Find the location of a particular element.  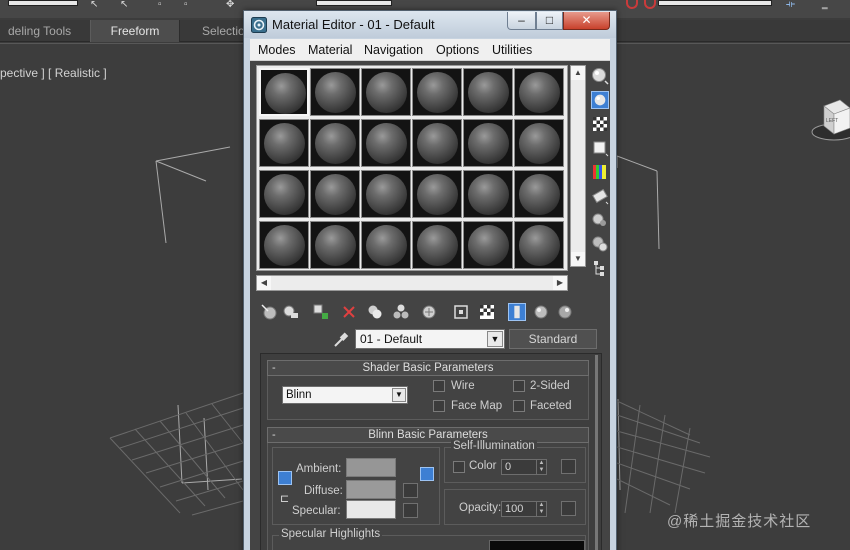

material-map-navigator-icon is located at coordinates (600, 268).